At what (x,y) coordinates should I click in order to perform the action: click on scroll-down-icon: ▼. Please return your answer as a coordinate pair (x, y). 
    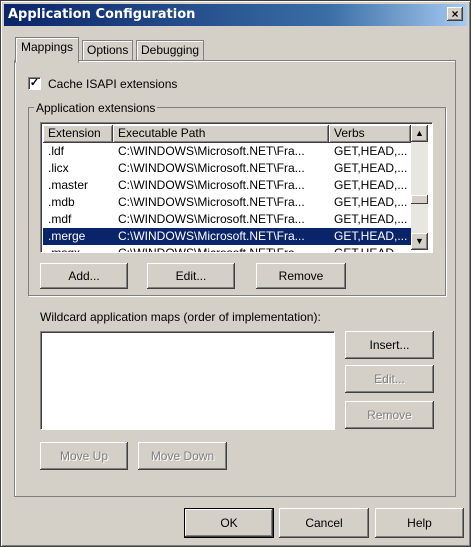
    Looking at the image, I should click on (419, 241).